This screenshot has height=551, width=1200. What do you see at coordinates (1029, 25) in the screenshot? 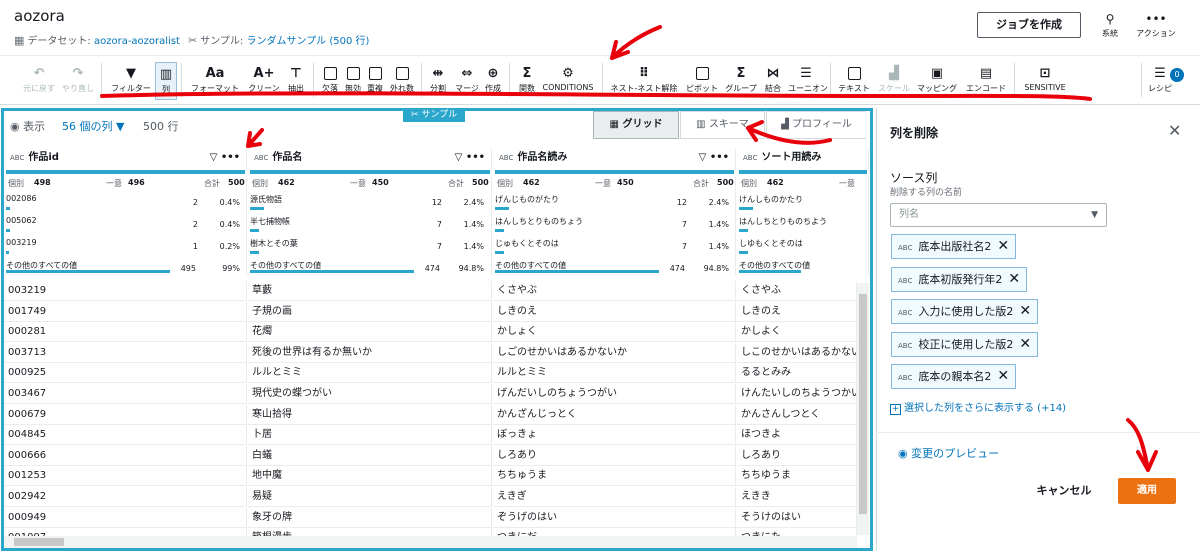
I see `create-job-button: ジョブを作成` at bounding box center [1029, 25].